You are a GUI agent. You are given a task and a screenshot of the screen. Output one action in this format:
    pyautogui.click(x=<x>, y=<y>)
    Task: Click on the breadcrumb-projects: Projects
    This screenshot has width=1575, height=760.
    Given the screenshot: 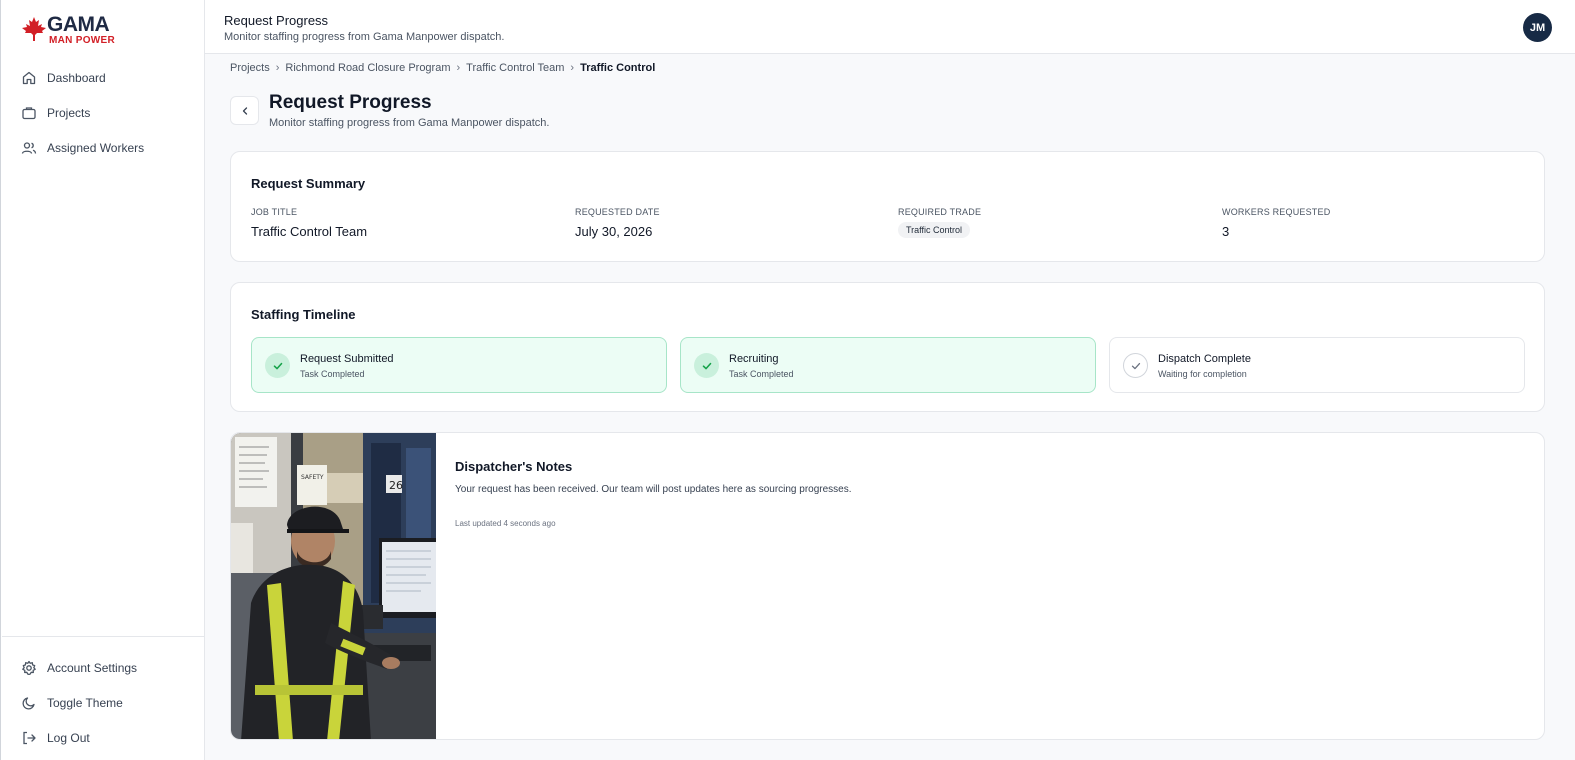 What is the action you would take?
    pyautogui.click(x=250, y=68)
    